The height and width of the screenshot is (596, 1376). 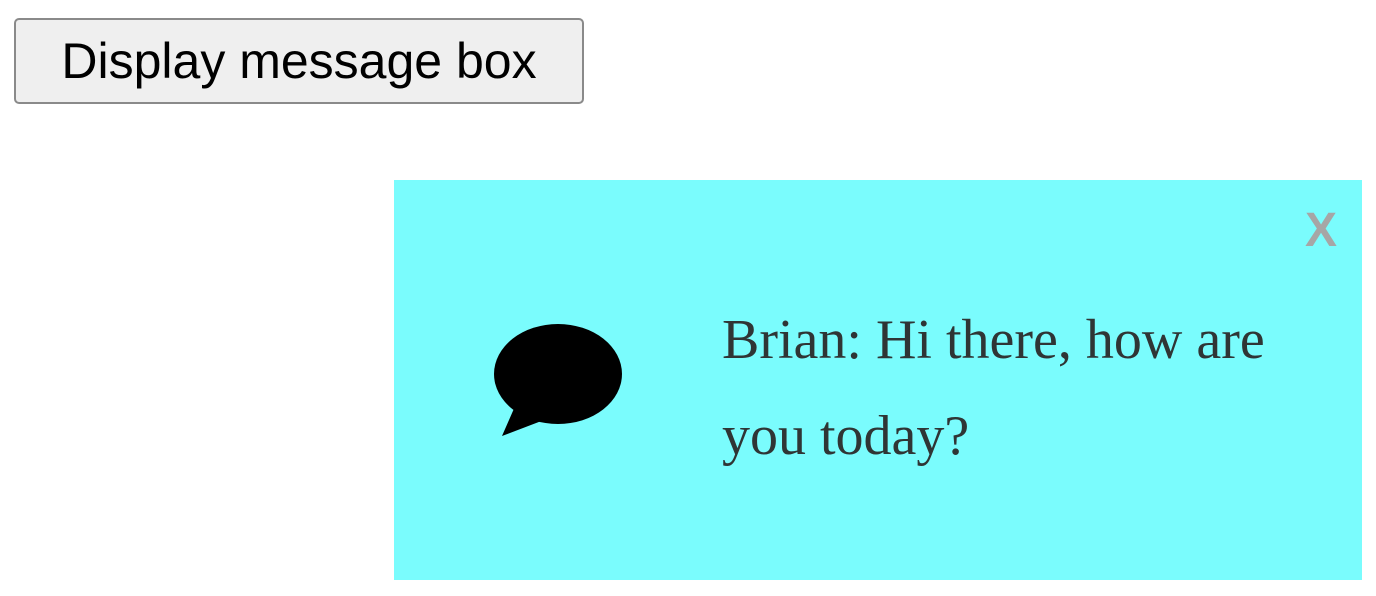 What do you see at coordinates (299, 61) in the screenshot?
I see `display-message-box-button: Display message box` at bounding box center [299, 61].